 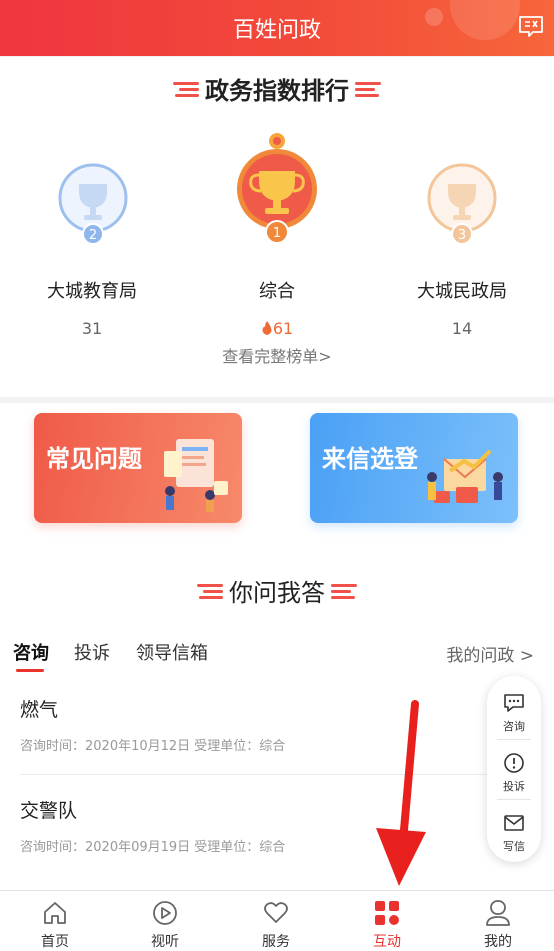 I want to click on alert-icon, so click(x=514, y=763).